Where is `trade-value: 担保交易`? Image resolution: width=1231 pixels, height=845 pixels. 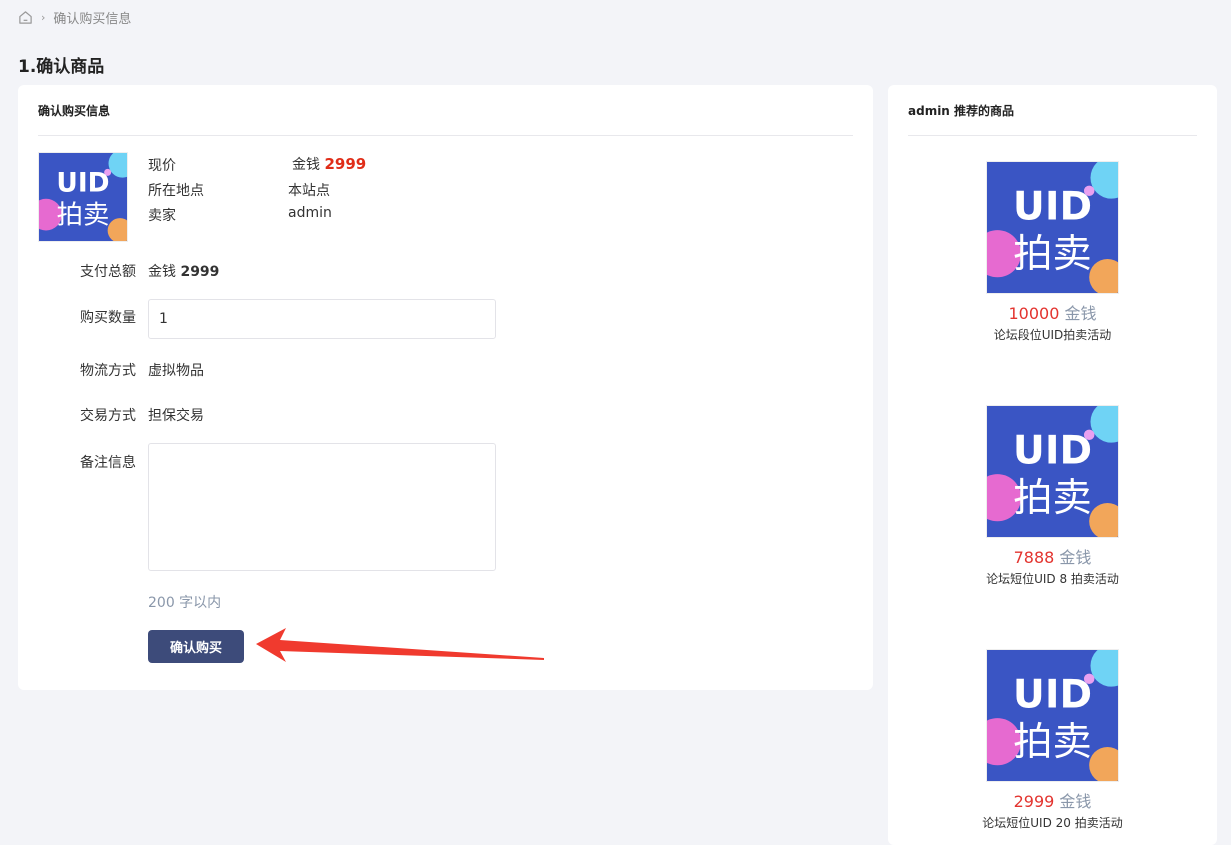
trade-value: 担保交易 is located at coordinates (176, 416).